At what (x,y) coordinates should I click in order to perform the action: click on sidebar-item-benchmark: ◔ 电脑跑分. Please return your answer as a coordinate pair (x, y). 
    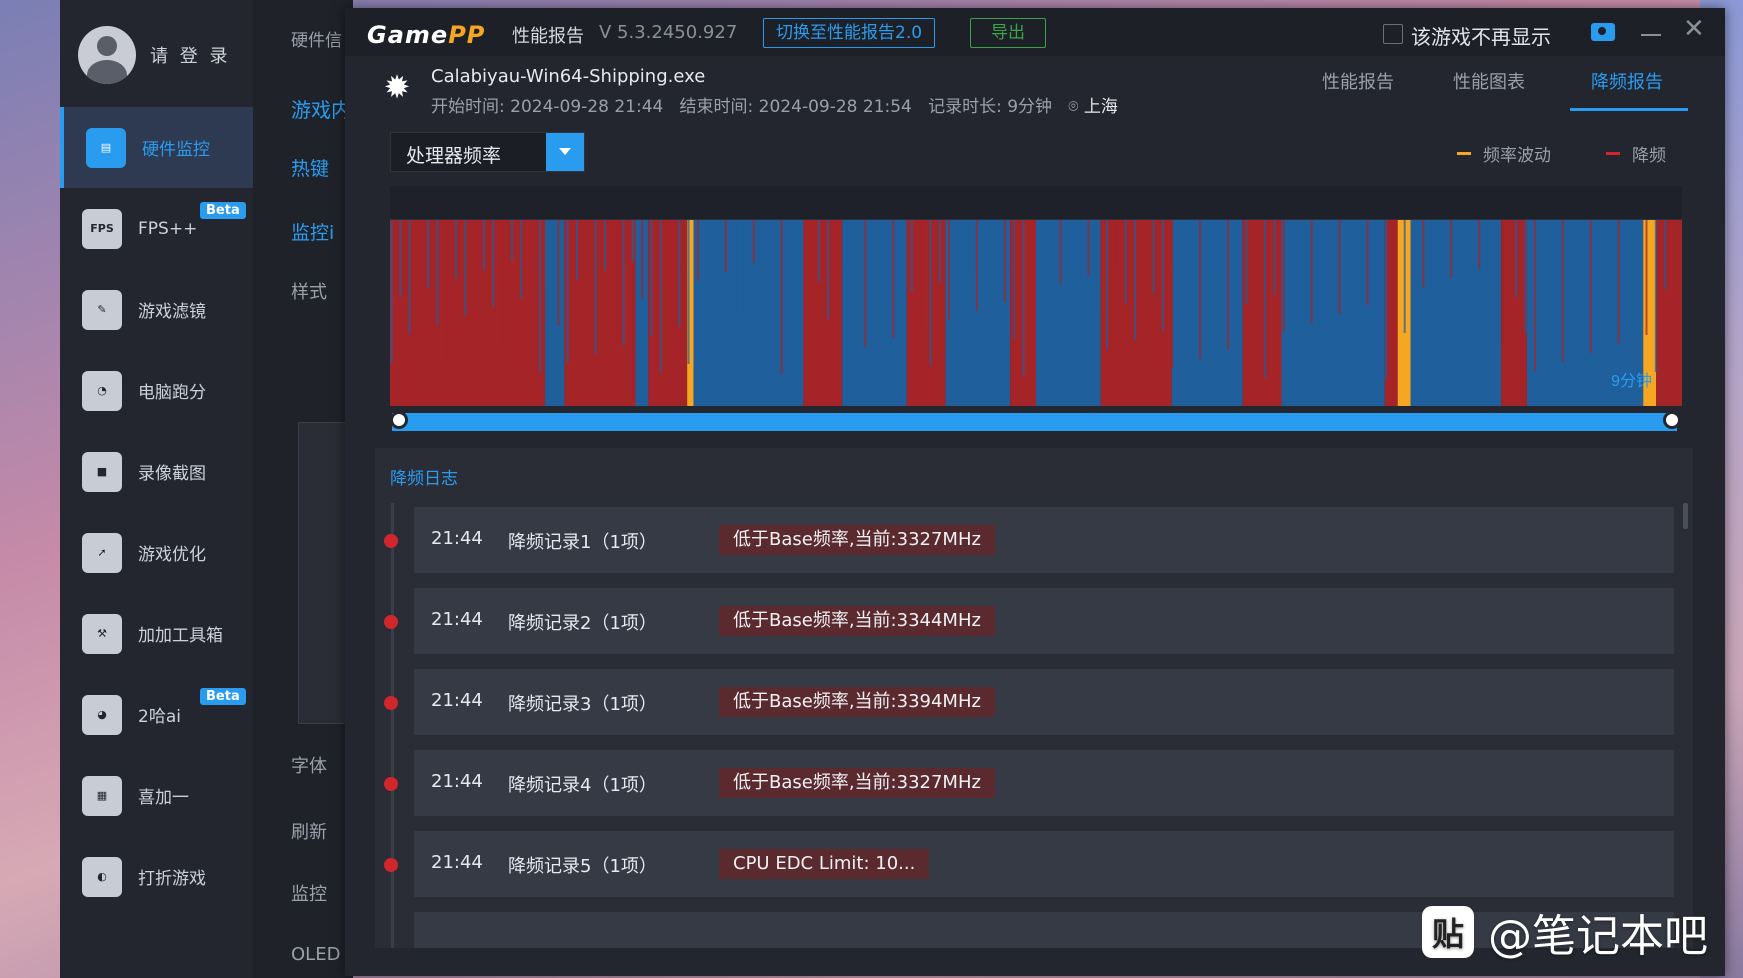
    Looking at the image, I should click on (156, 390).